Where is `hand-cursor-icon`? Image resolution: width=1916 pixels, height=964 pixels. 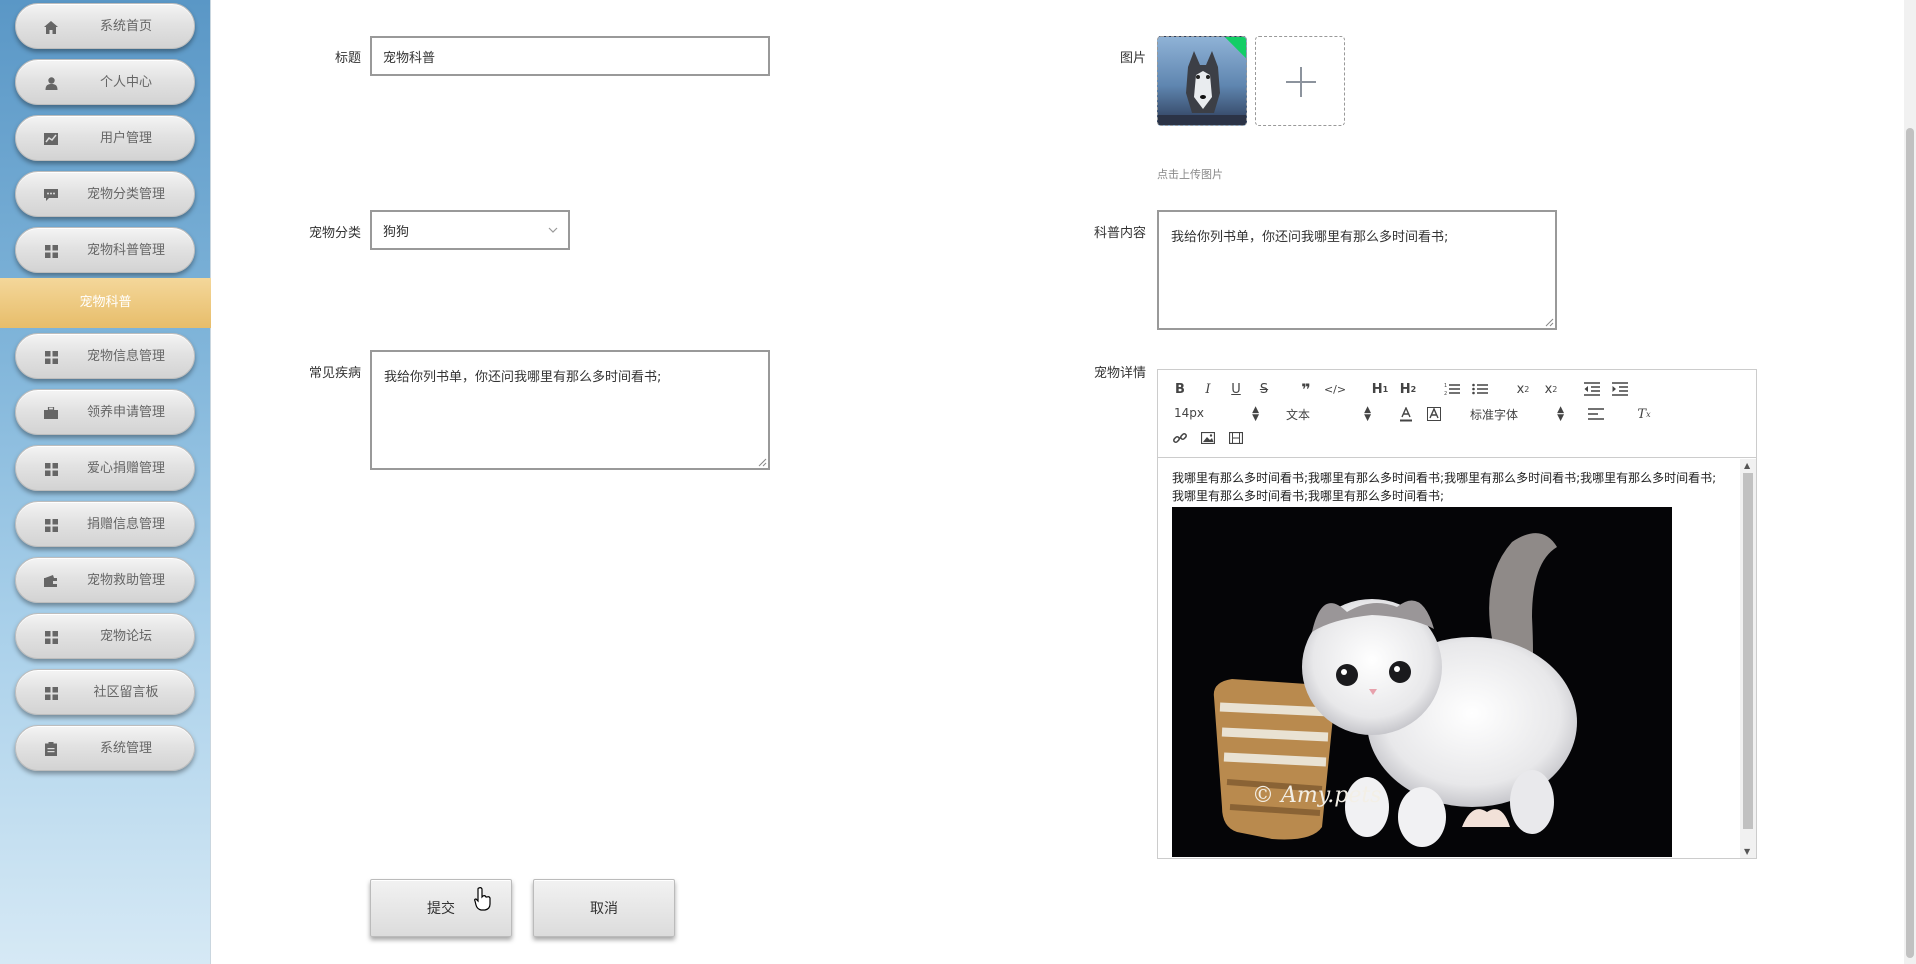
hand-cursor-icon is located at coordinates (482, 899).